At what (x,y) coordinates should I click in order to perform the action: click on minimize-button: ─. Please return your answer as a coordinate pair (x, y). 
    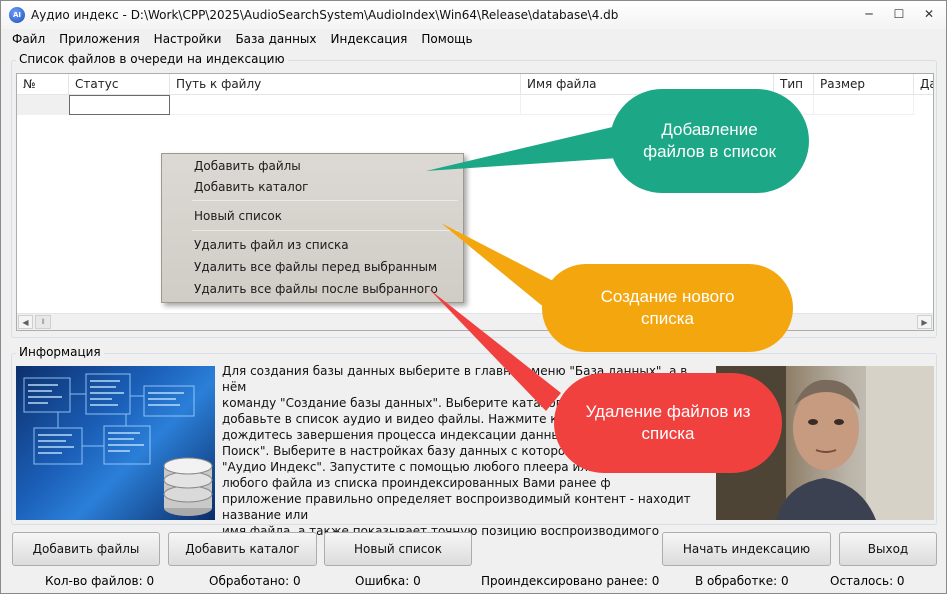
    Looking at the image, I should click on (869, 14).